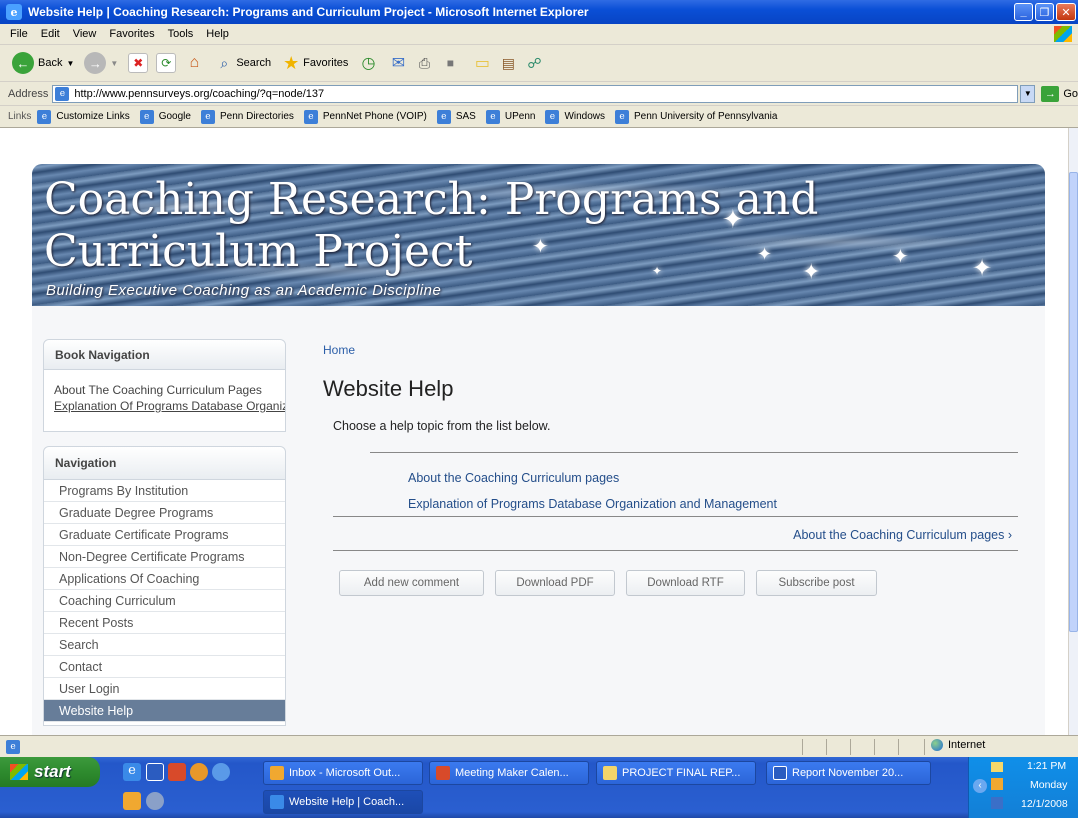 Image resolution: width=1078 pixels, height=818 pixels. I want to click on word-doc-icon, so click(780, 773).